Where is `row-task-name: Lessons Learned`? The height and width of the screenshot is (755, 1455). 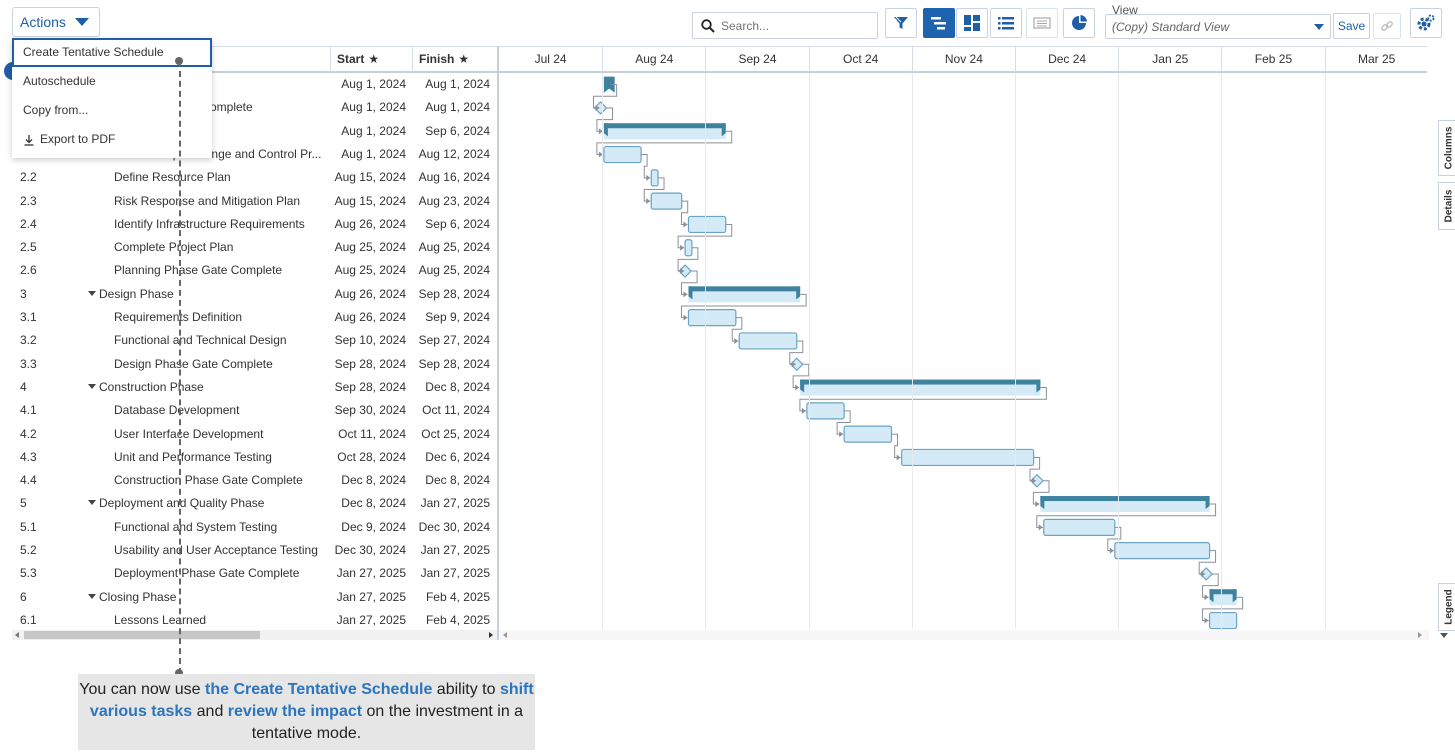 row-task-name: Lessons Learned is located at coordinates (160, 620).